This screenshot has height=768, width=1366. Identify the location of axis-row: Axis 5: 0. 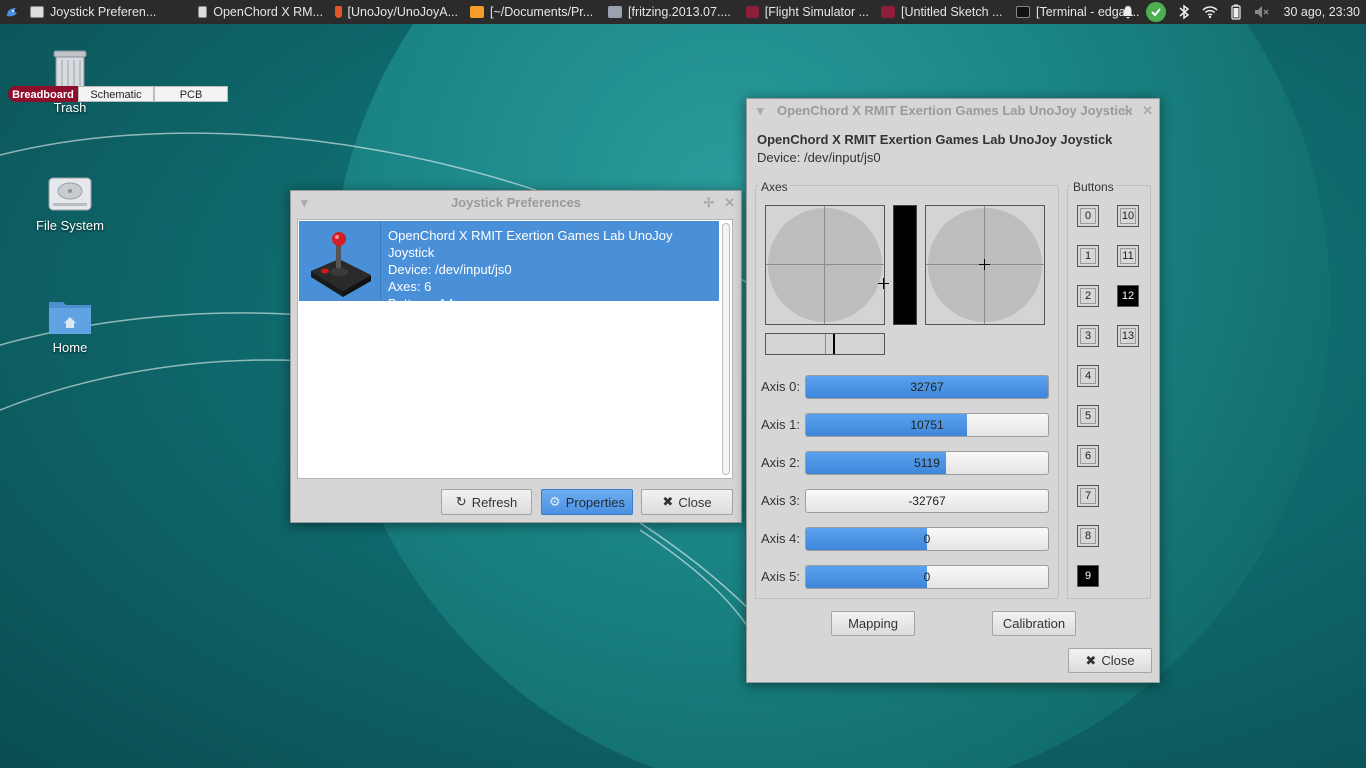
(906, 577).